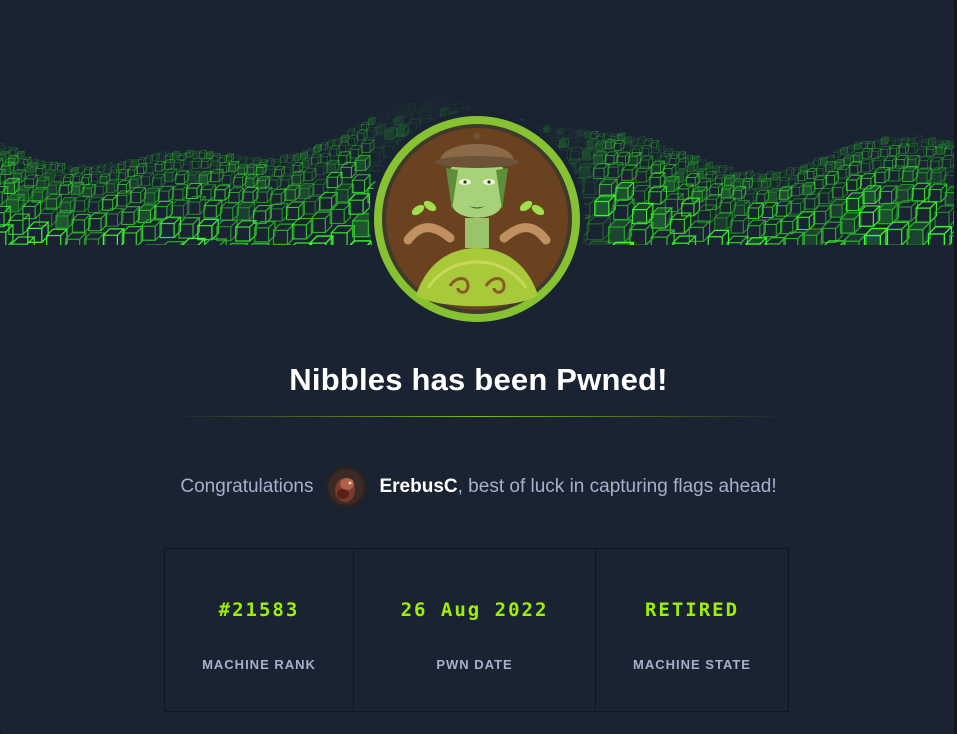 This screenshot has height=734, width=957. What do you see at coordinates (247, 486) in the screenshot?
I see `congrats-prefix: Congratulations` at bounding box center [247, 486].